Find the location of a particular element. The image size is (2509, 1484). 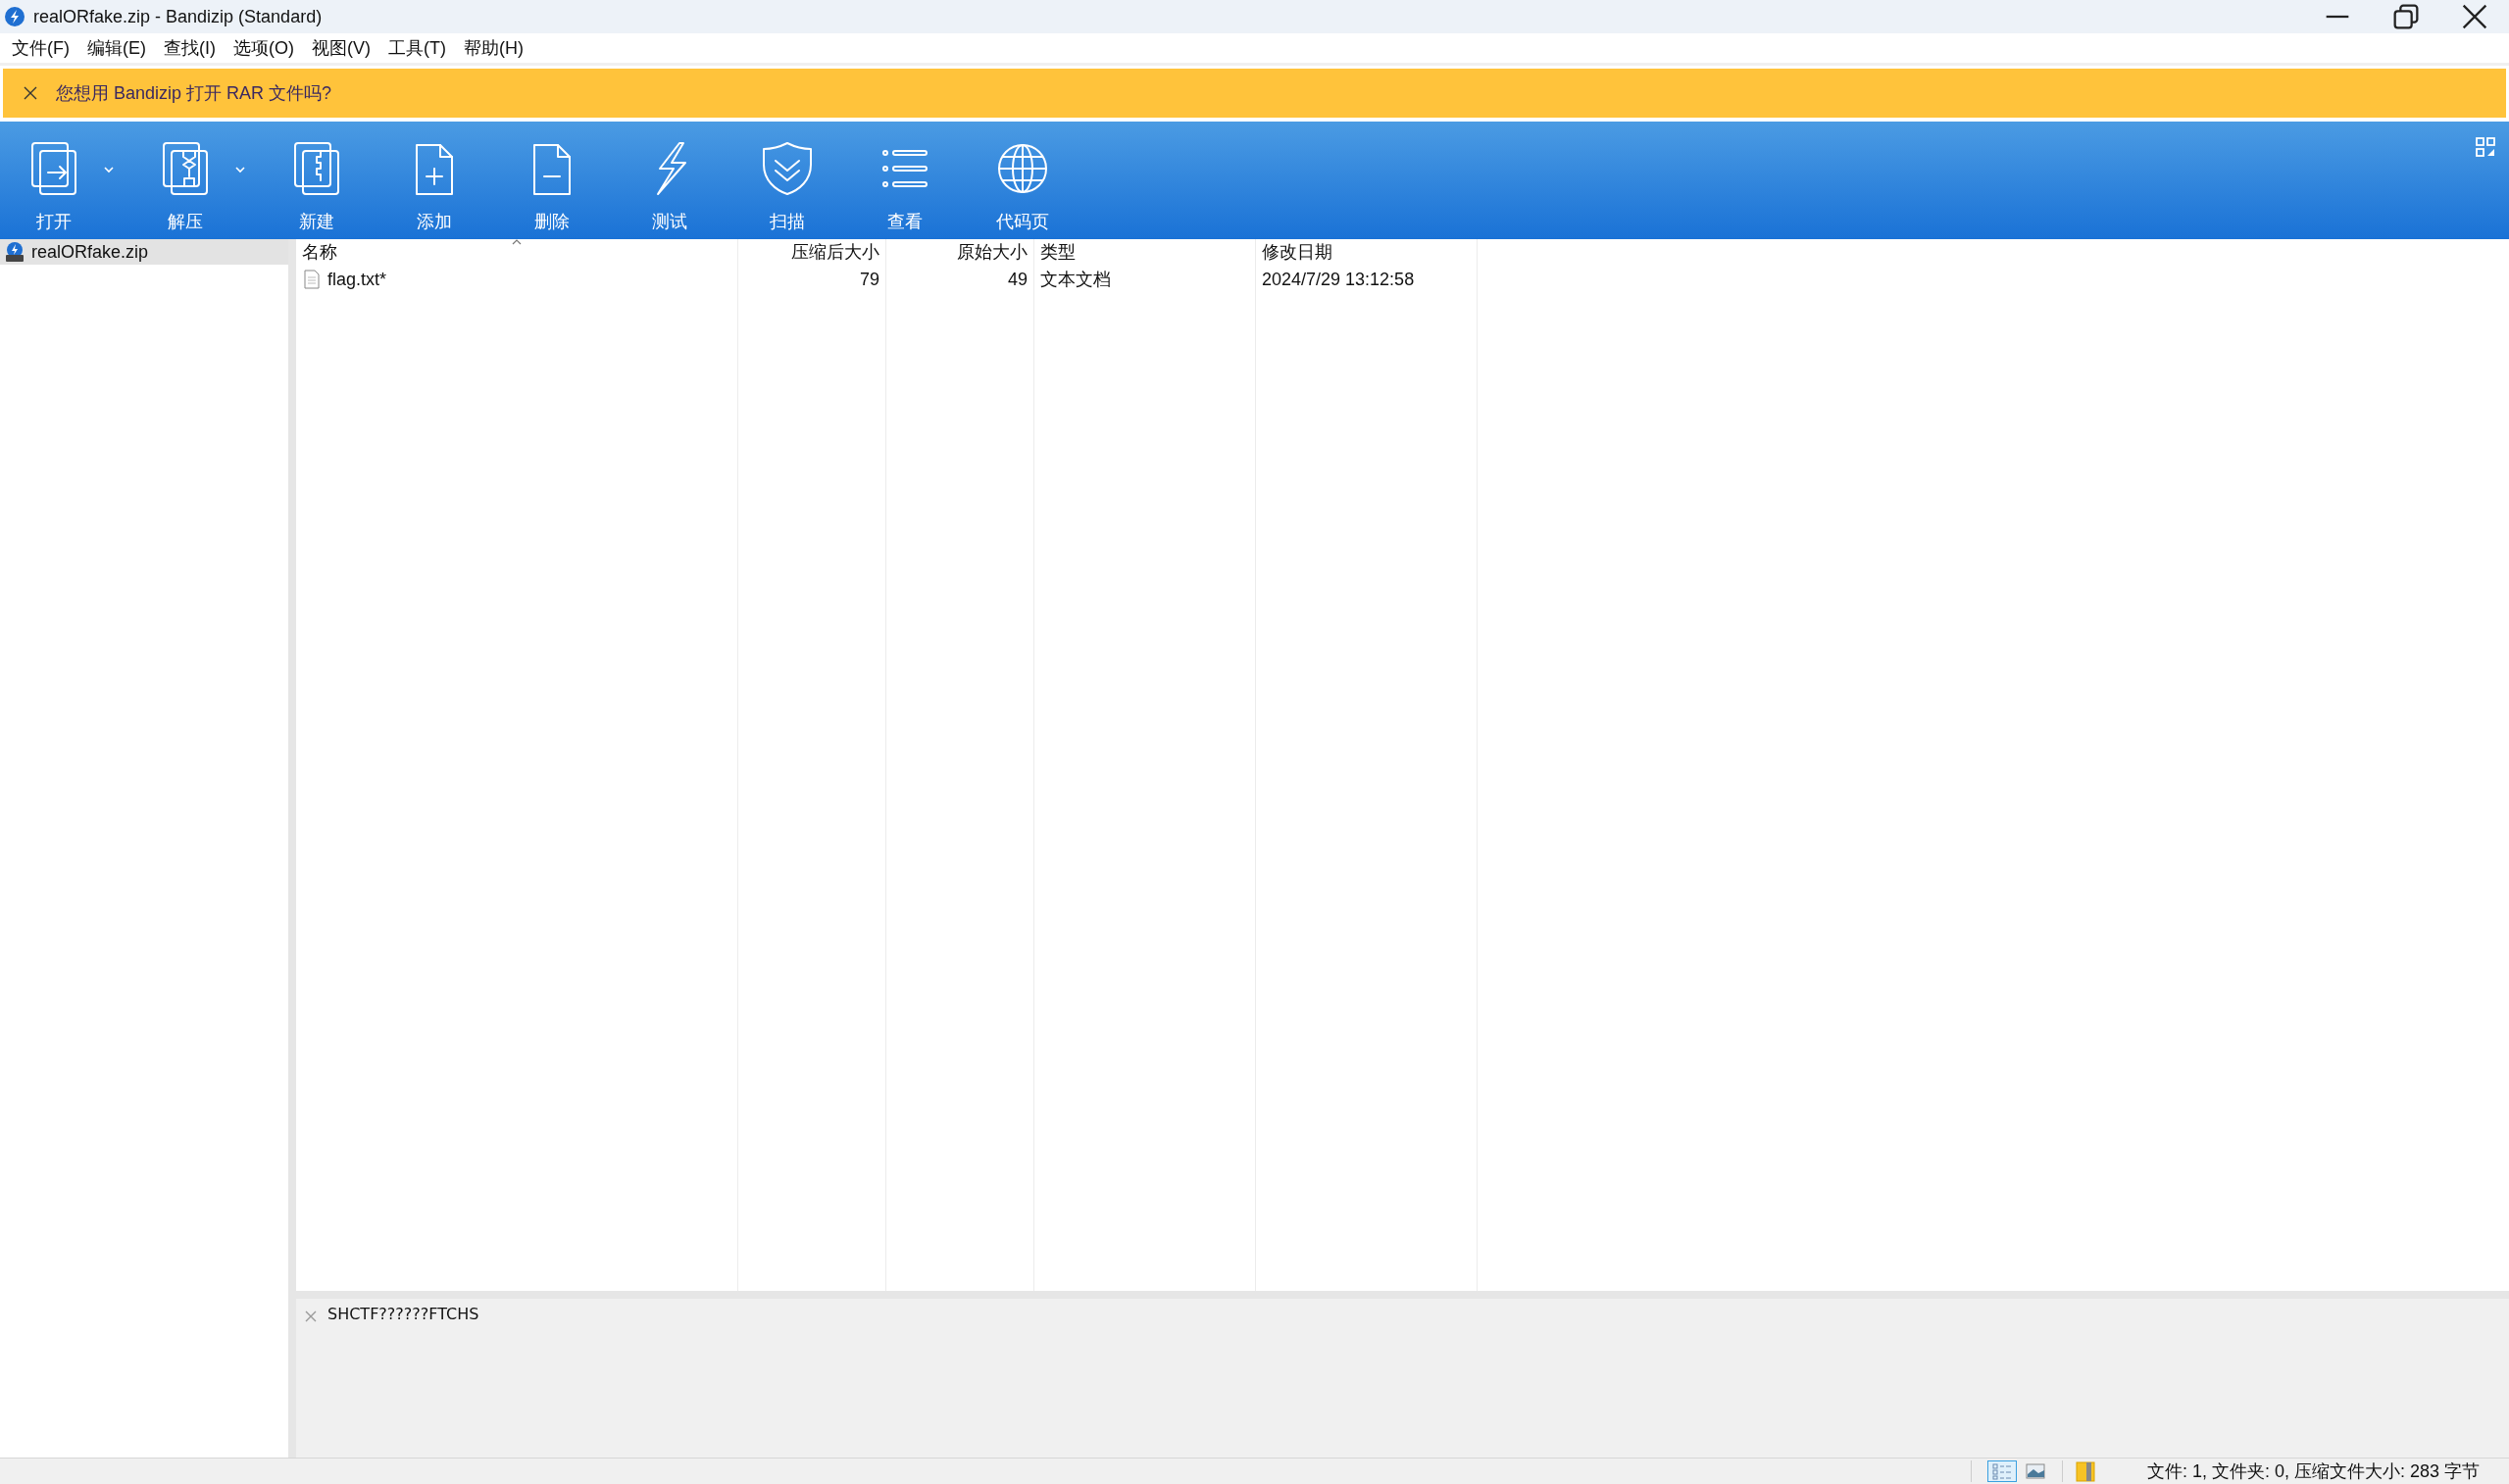

picture-view-icon is located at coordinates (2035, 1471).